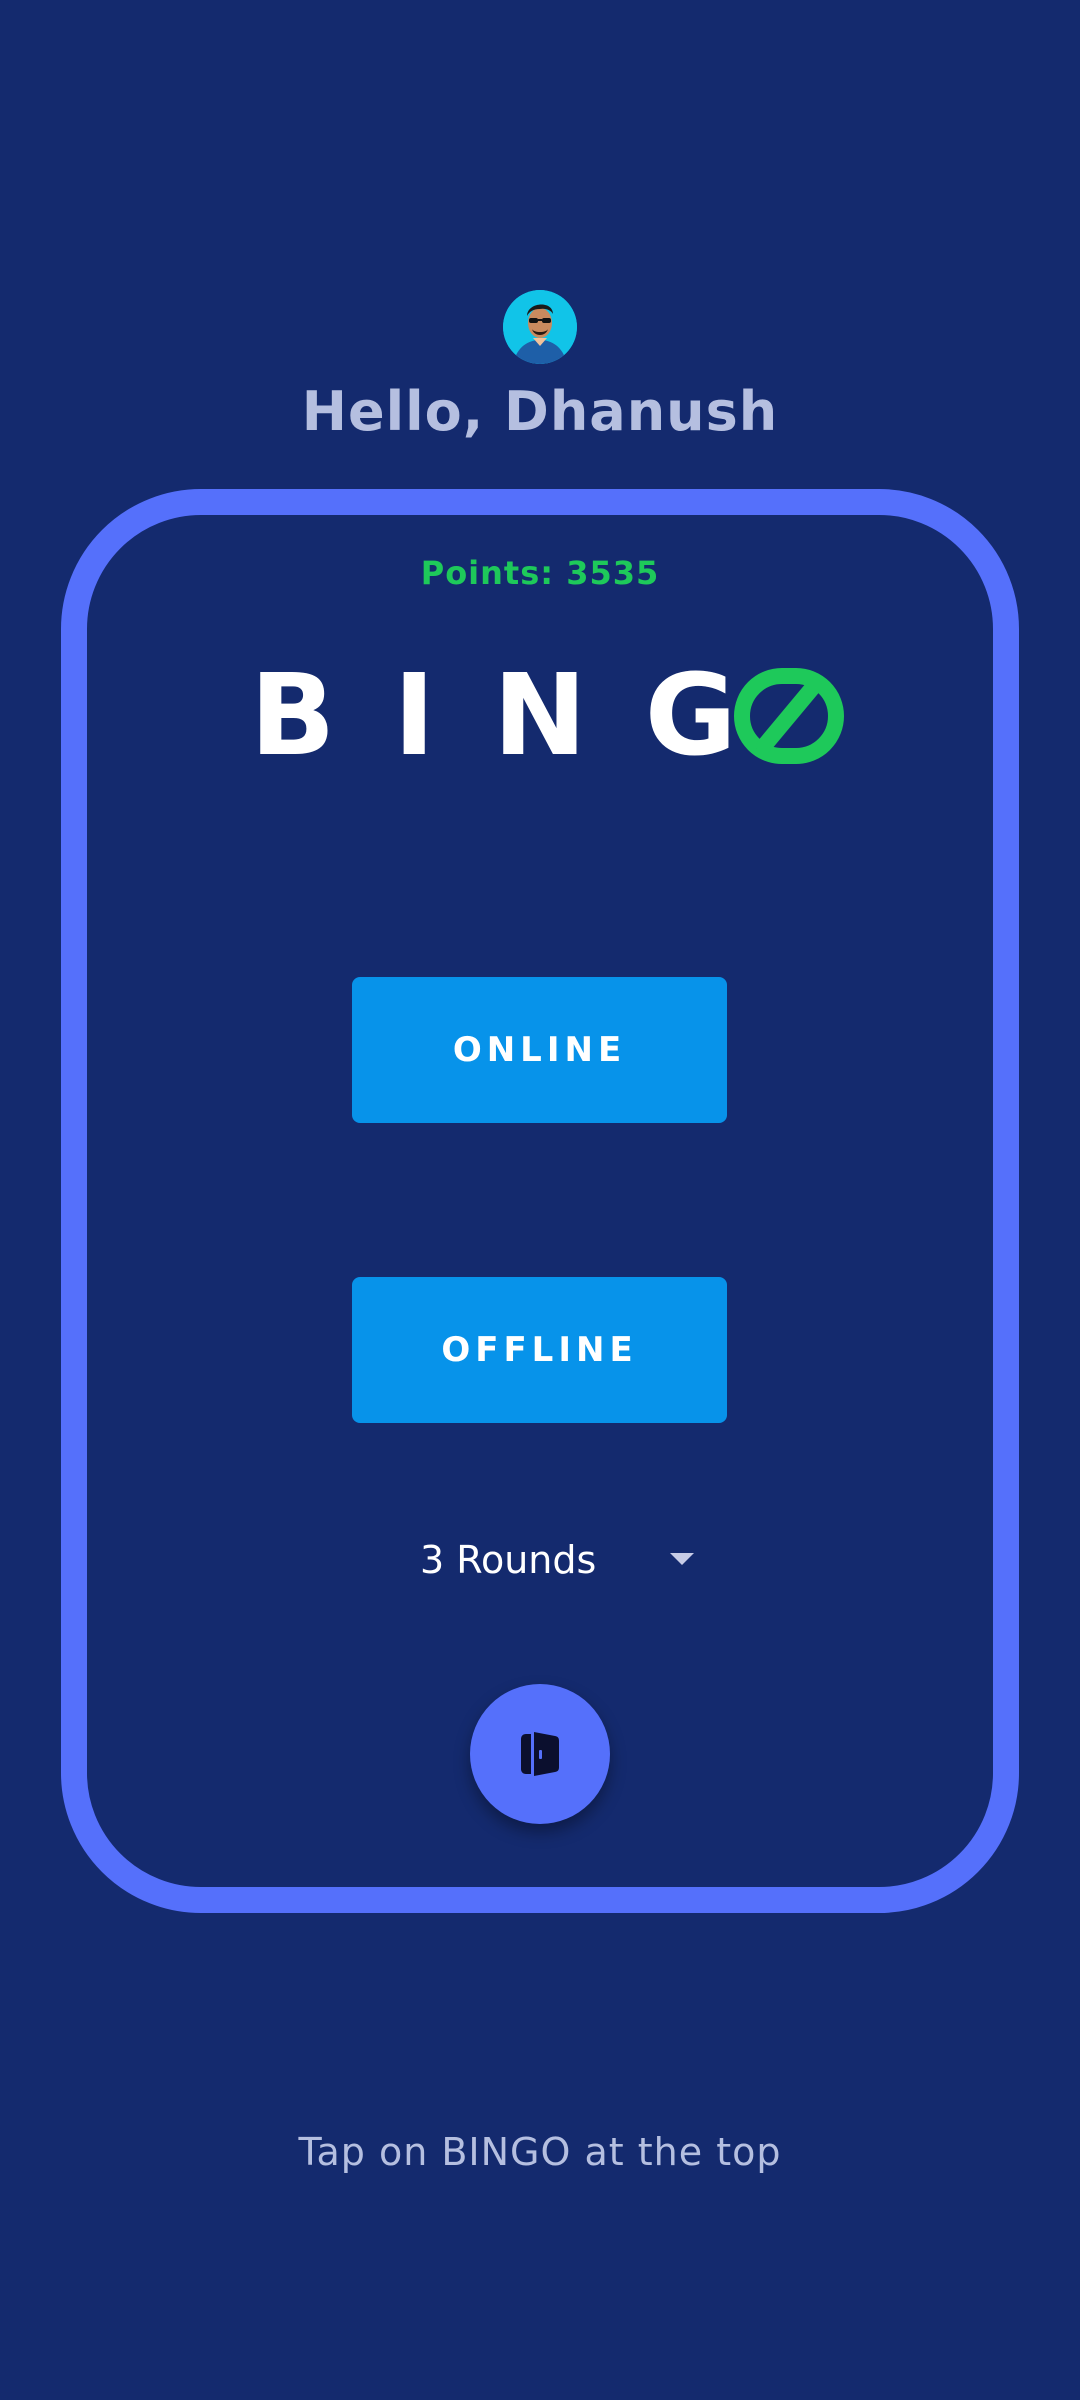 This screenshot has height=2400, width=1080. I want to click on offline-button: OFFLINE, so click(539, 1350).